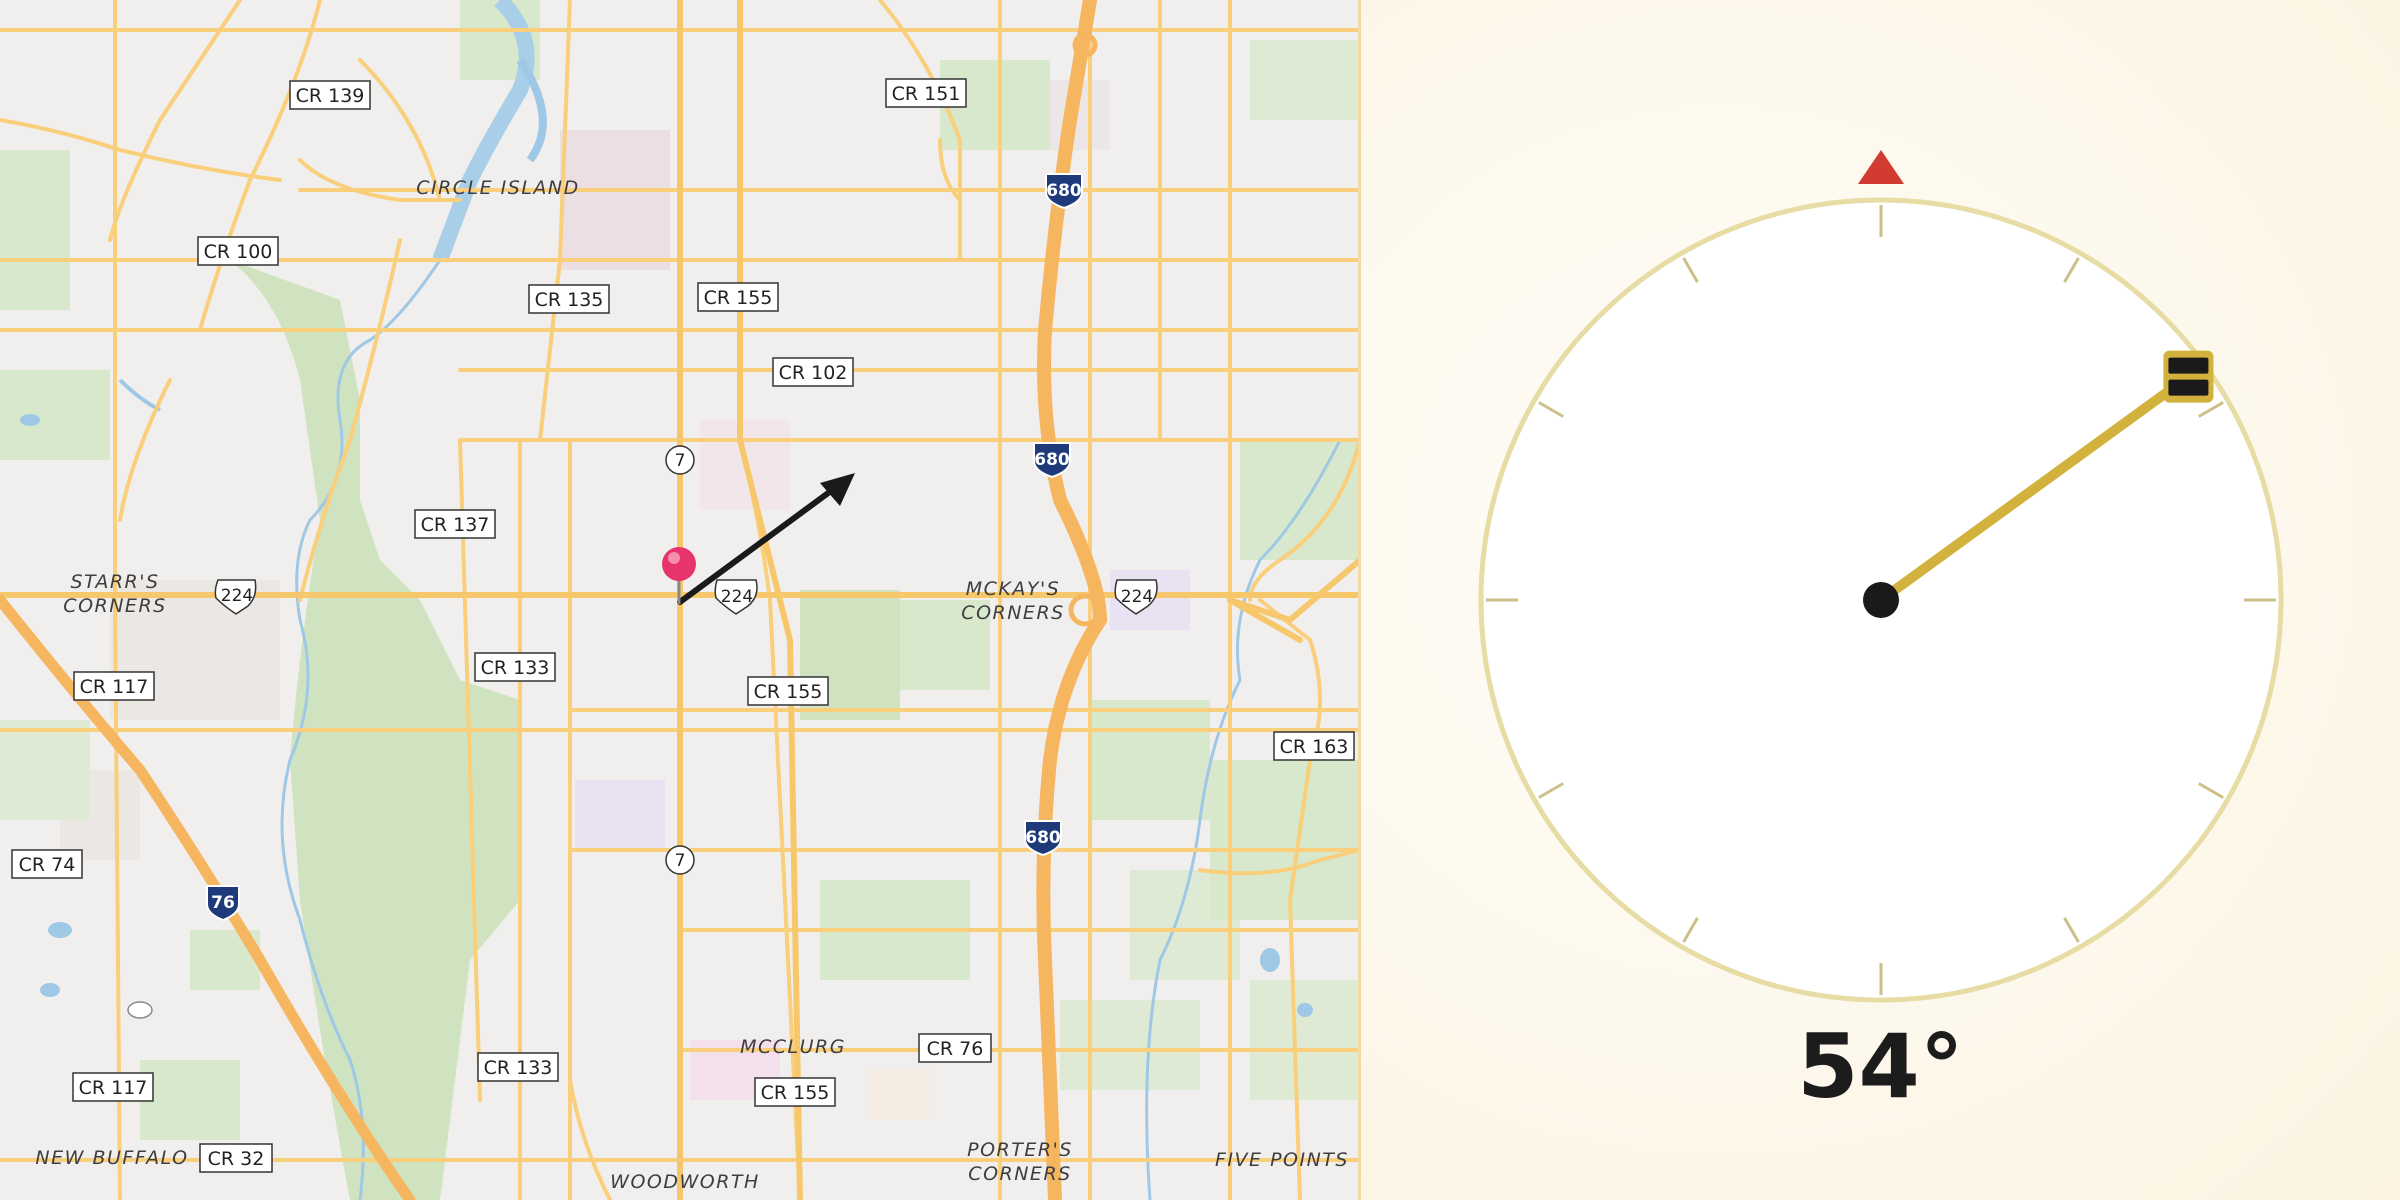  I want to click on road-label-cr32: CR 32, so click(236, 1158).